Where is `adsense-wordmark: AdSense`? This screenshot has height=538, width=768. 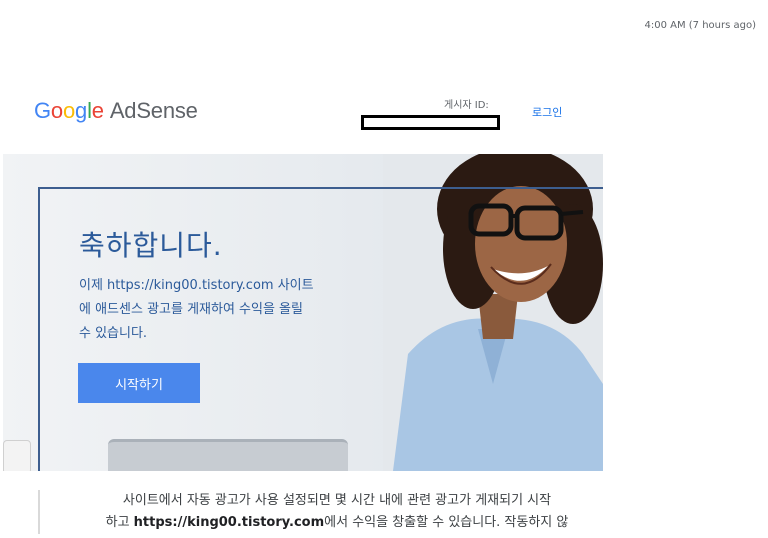 adsense-wordmark: AdSense is located at coordinates (153, 110).